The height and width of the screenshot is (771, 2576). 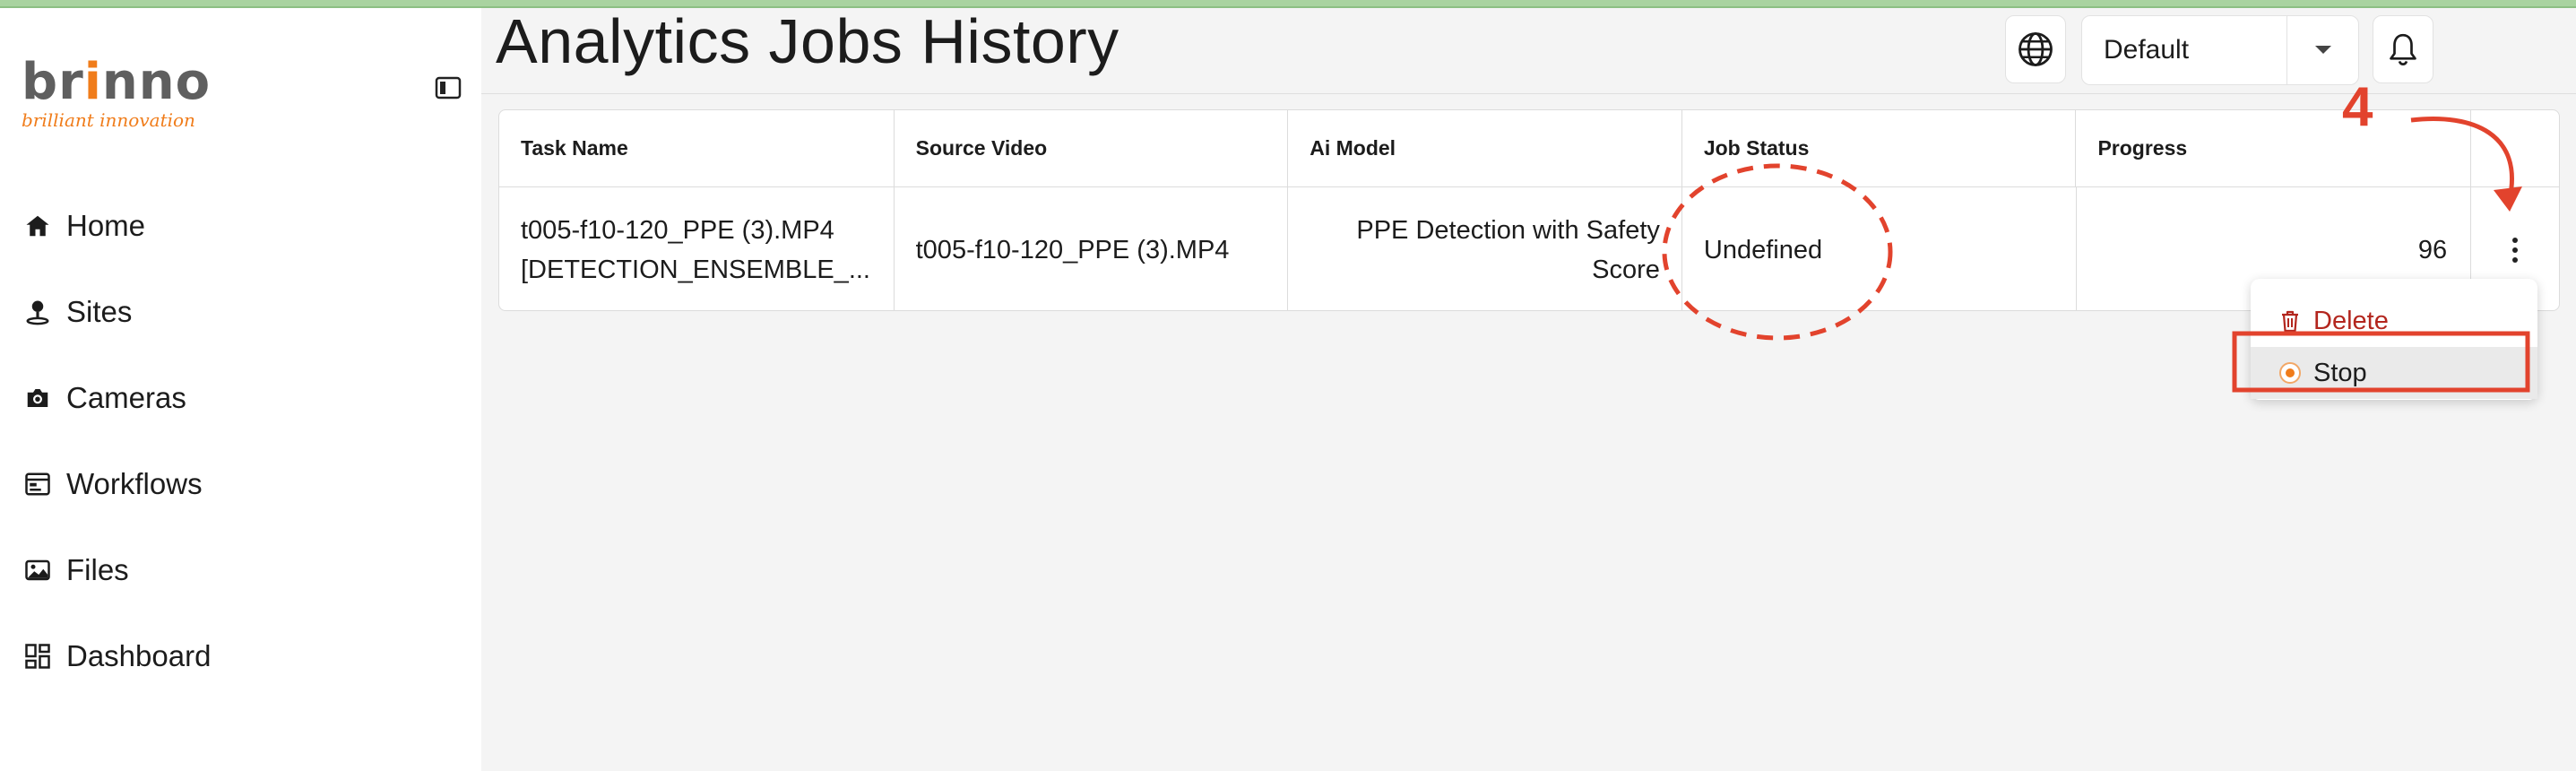 I want to click on sidebar-item-cameras: Cameras, so click(x=240, y=398).